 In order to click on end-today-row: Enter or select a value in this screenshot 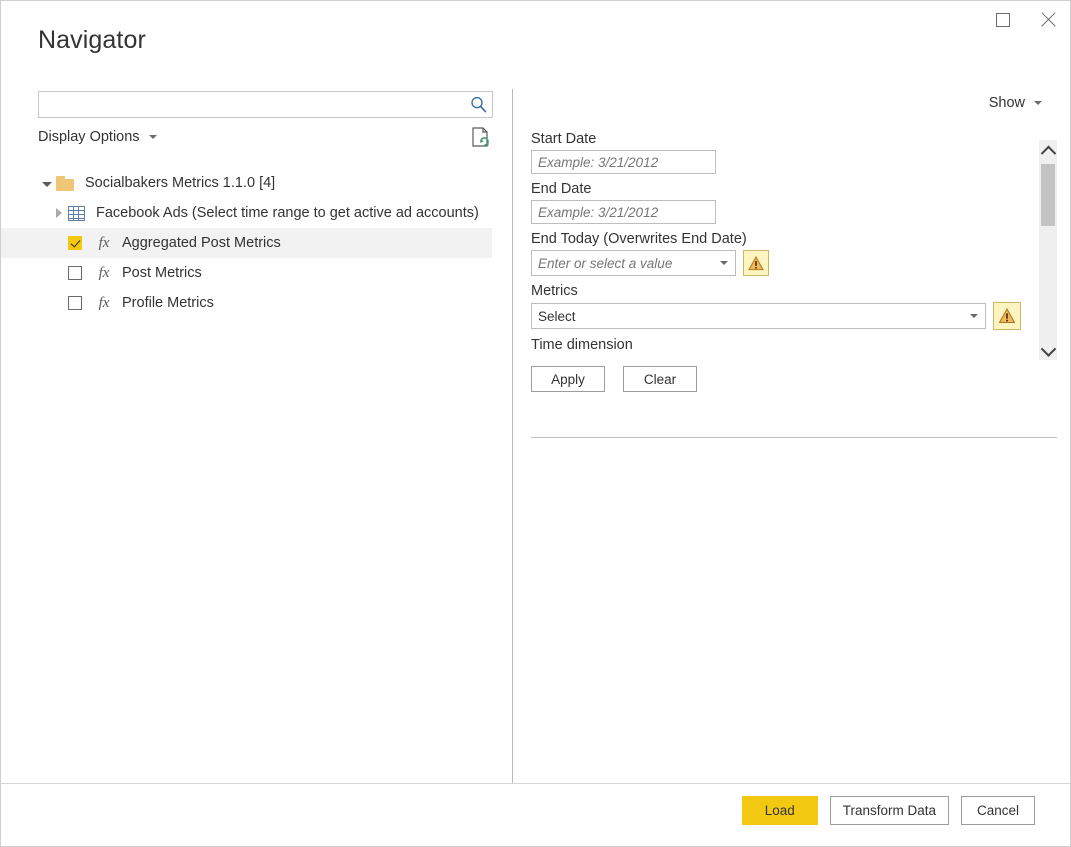, I will do `click(776, 263)`.